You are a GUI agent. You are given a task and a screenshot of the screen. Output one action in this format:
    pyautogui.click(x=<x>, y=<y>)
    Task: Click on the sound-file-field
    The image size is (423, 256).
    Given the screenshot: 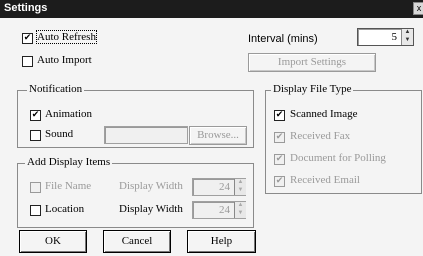 What is the action you would take?
    pyautogui.click(x=146, y=135)
    